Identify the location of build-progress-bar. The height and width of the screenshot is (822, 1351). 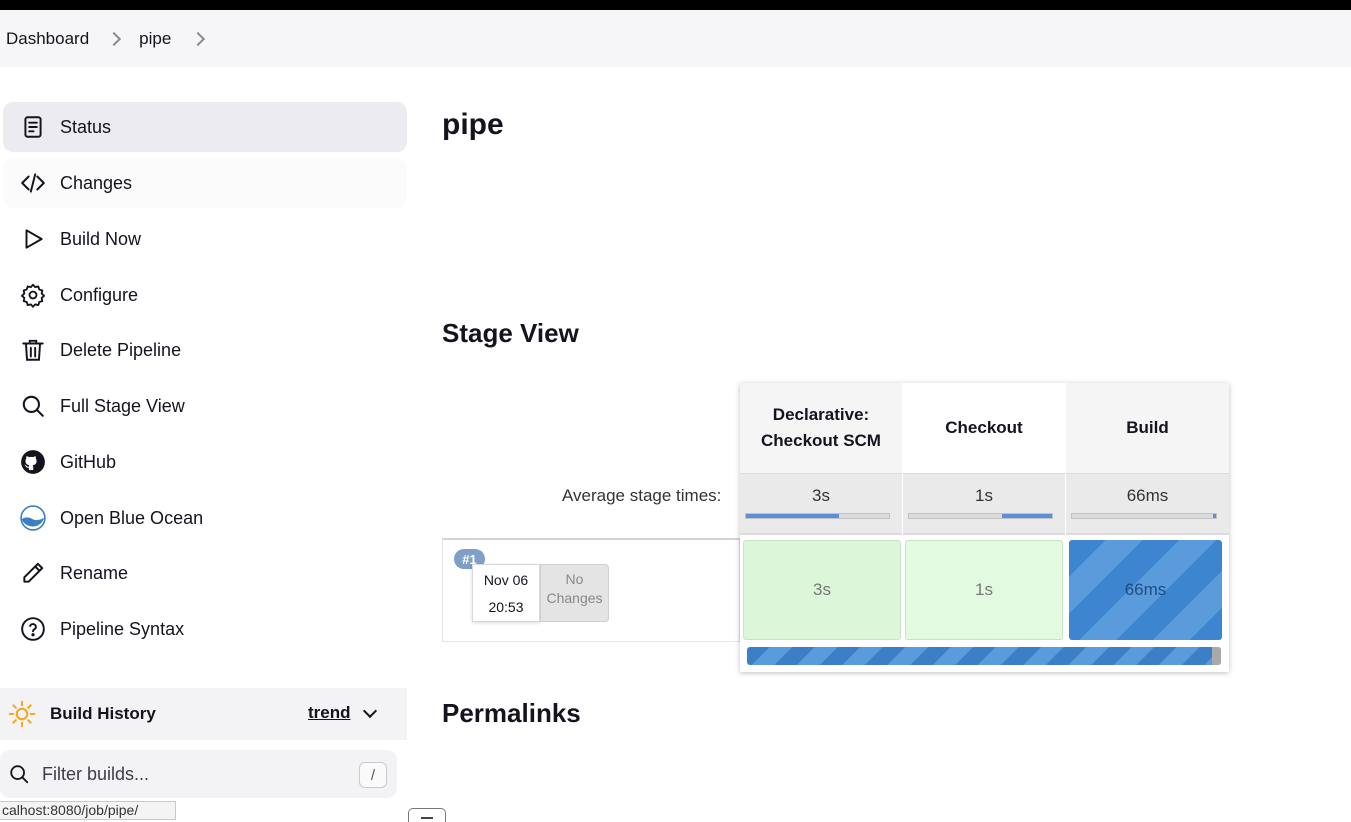
(984, 656).